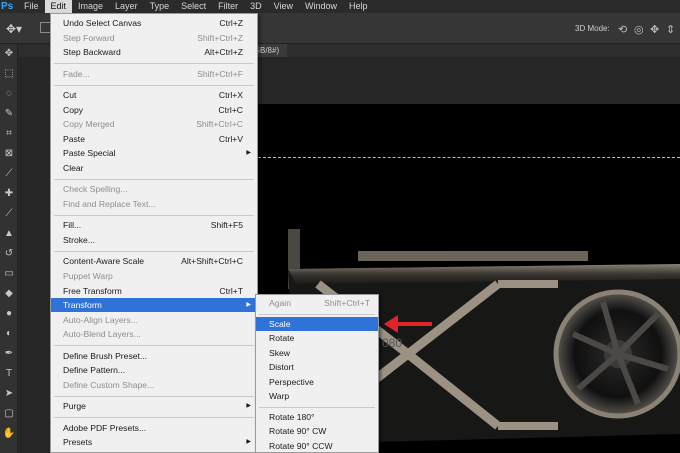  What do you see at coordinates (9, 214) in the screenshot?
I see `brush-icon: ⟋` at bounding box center [9, 214].